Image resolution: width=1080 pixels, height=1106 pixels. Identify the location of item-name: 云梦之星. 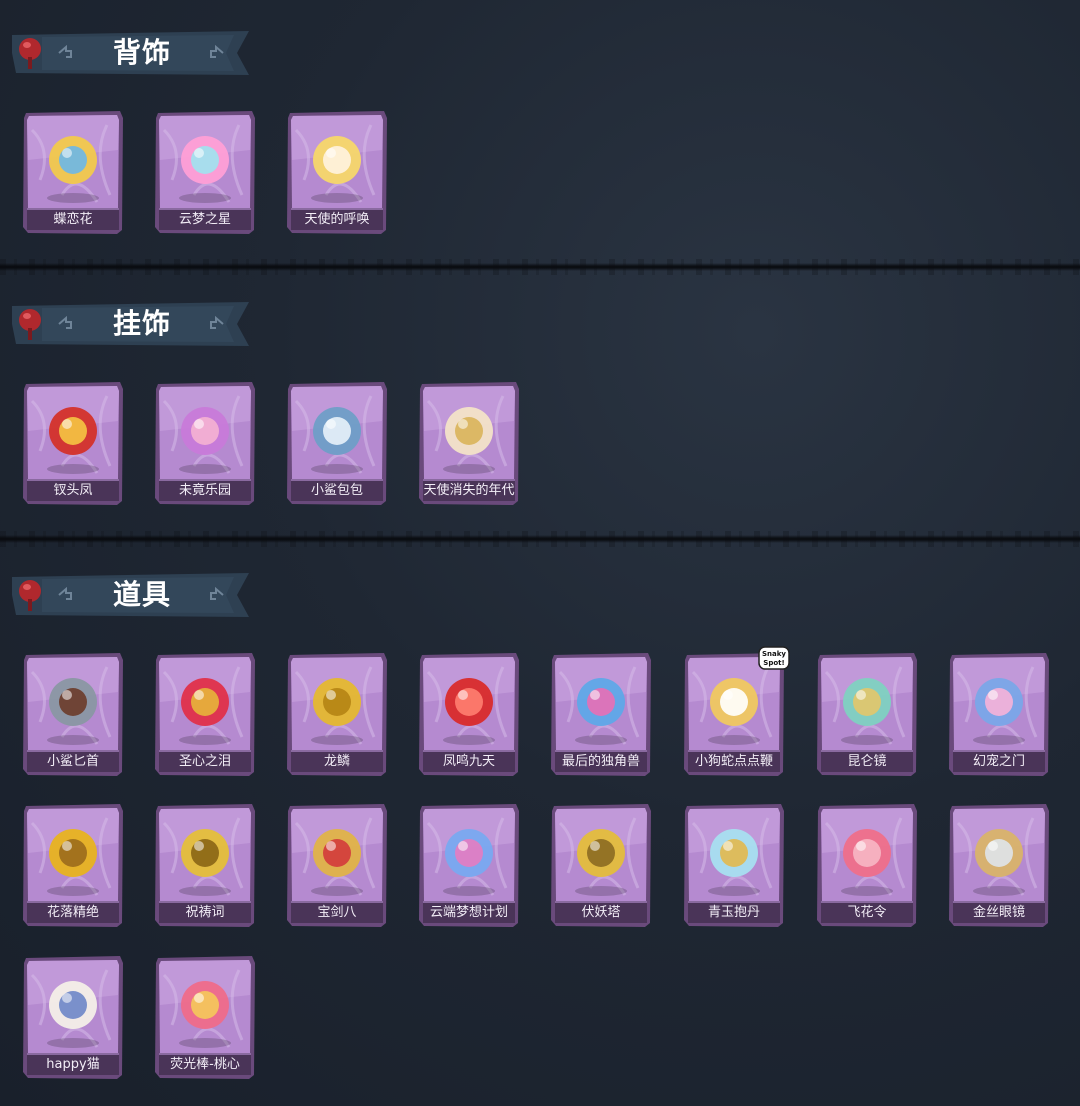
(204, 219).